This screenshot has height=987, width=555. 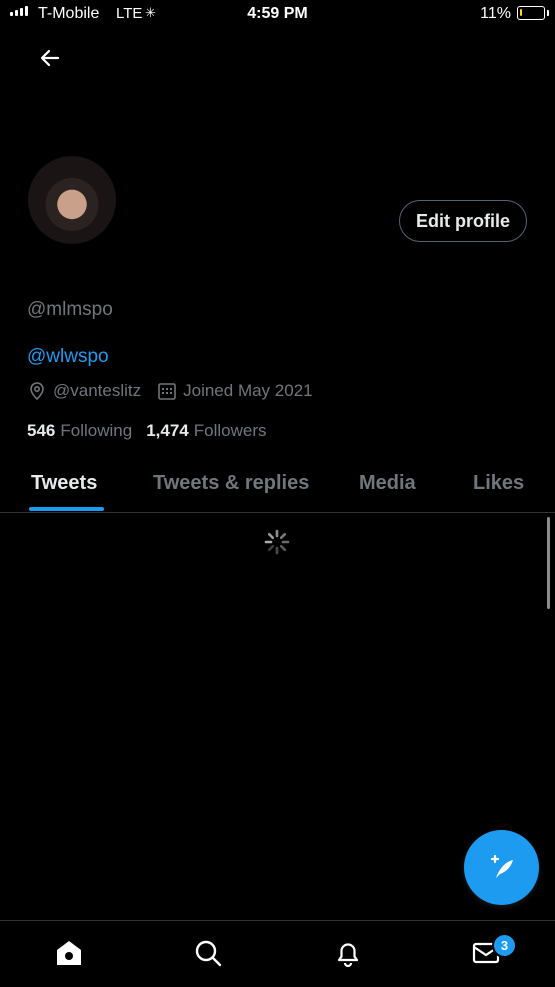 What do you see at coordinates (498, 483) in the screenshot?
I see `tab-likes: Likes` at bounding box center [498, 483].